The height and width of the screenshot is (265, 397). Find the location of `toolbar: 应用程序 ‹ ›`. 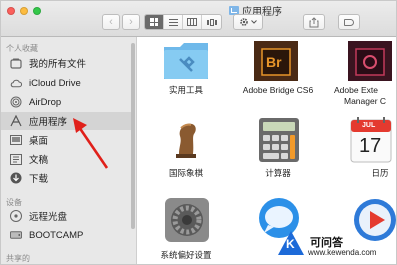

toolbar: 应用程序 ‹ › is located at coordinates (198, 19).